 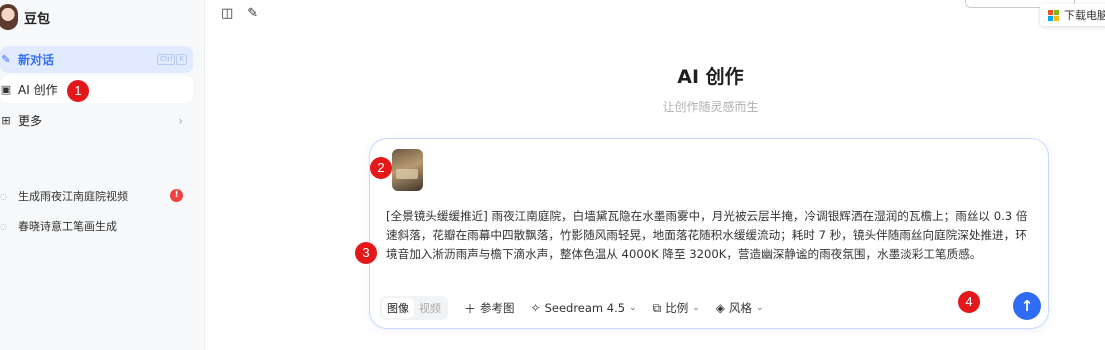 I want to click on annotation-marker: 2, so click(x=381, y=168).